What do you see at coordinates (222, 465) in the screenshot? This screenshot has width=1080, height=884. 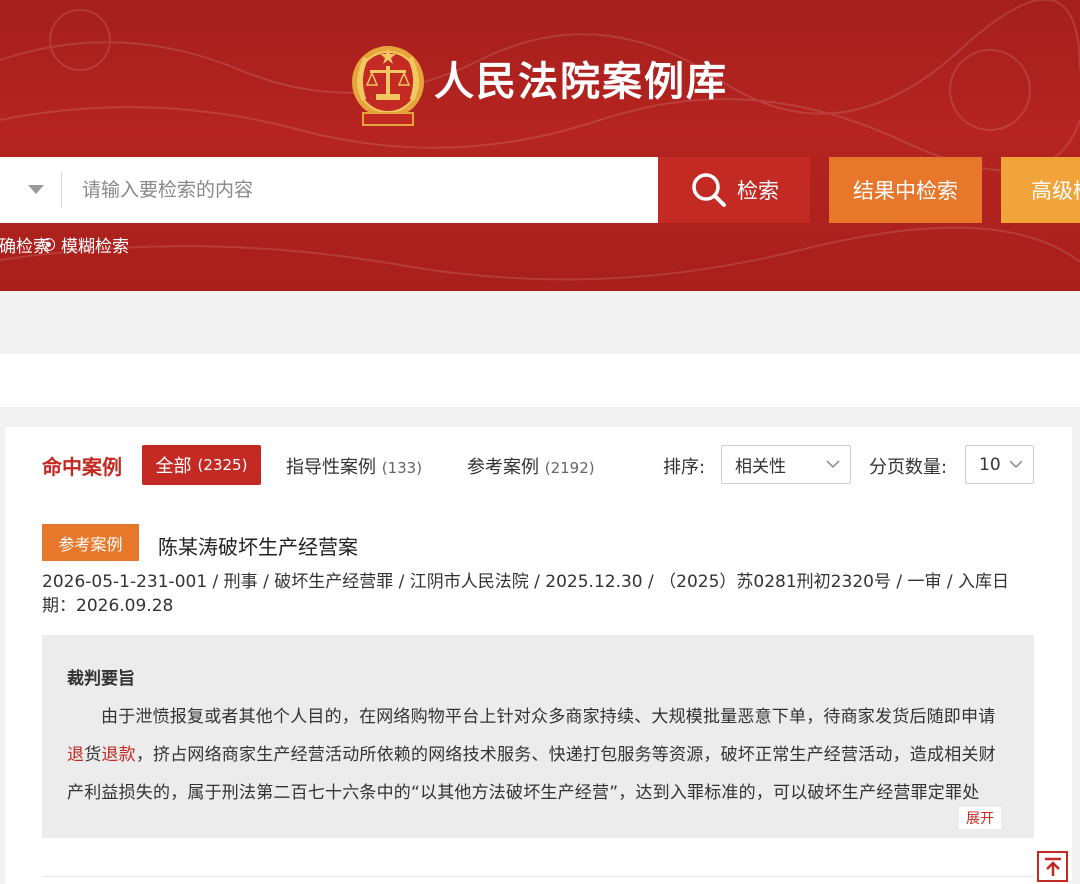 I see `tab-all-count: (2325)` at bounding box center [222, 465].